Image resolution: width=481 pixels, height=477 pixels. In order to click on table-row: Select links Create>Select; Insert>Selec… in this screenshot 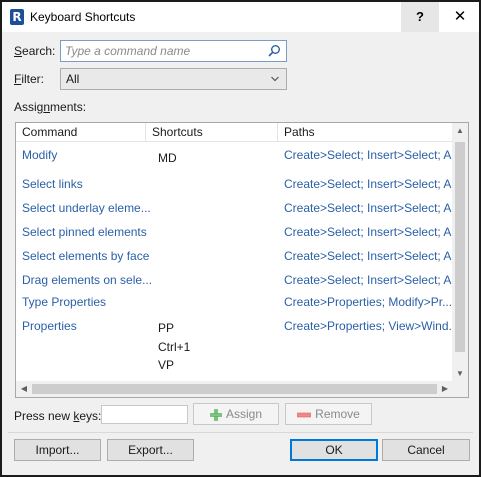, I will do `click(238, 187)`.